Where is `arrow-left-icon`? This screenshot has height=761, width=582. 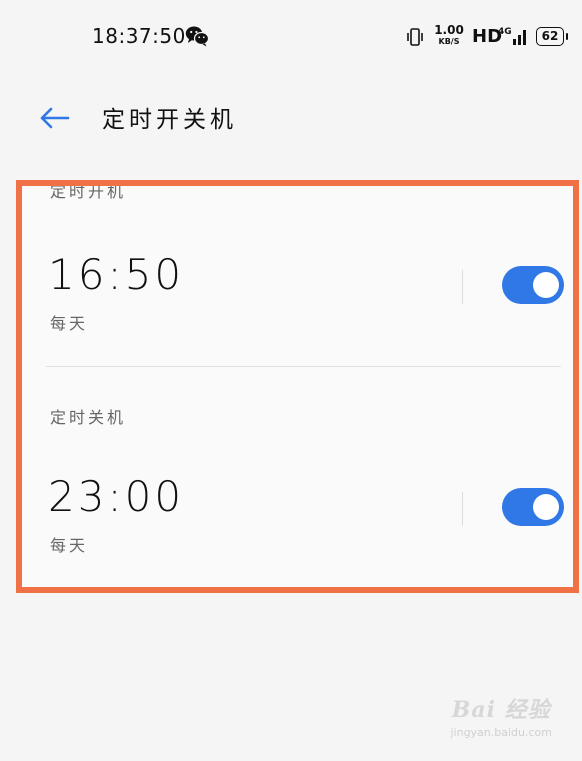
arrow-left-icon is located at coordinates (56, 118).